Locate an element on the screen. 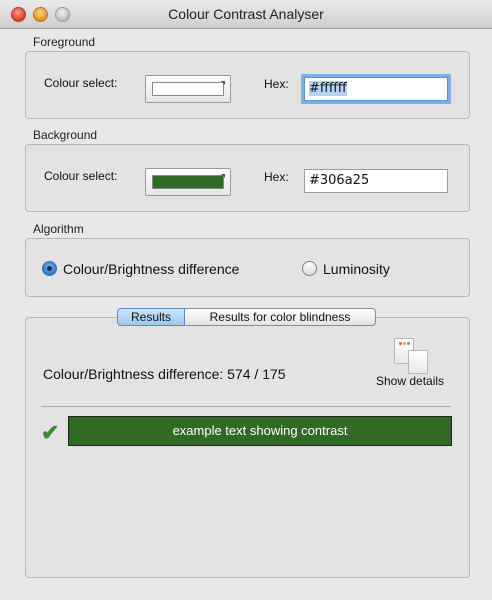  title-bar: Colour Contrast Analyser is located at coordinates (246, 14).